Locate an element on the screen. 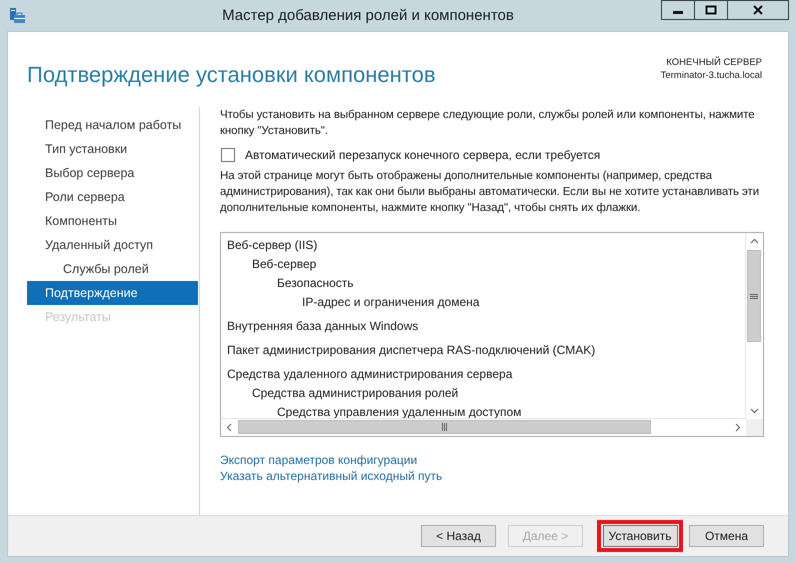 The width and height of the screenshot is (796, 563). restart-checkbox is located at coordinates (228, 155).